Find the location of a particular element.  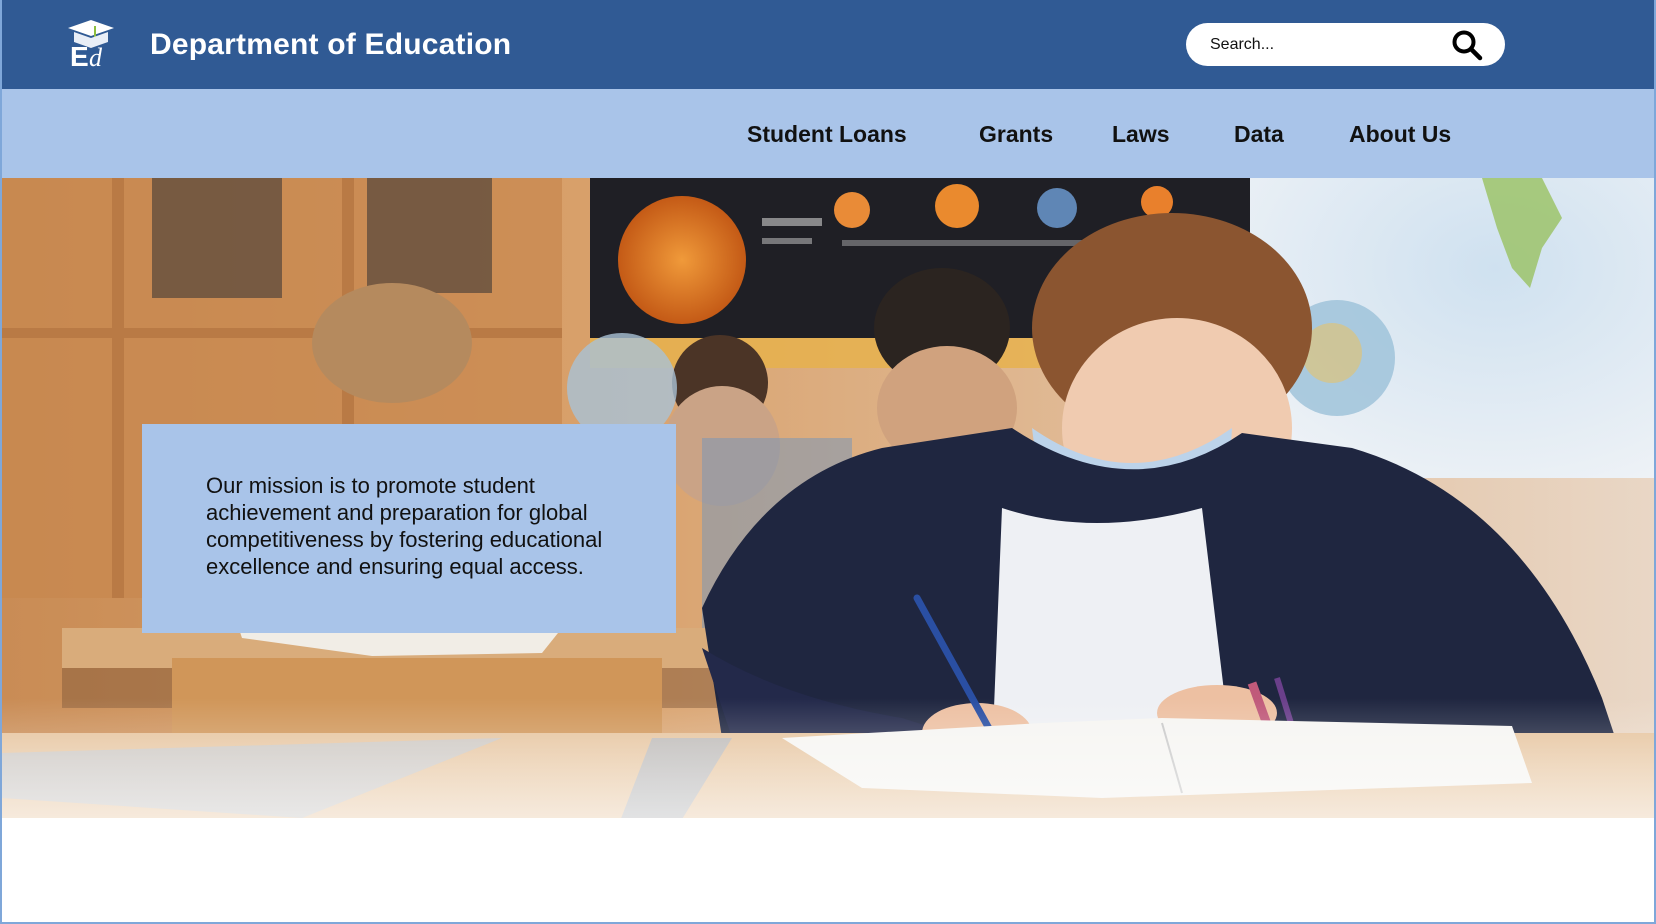

search-button is located at coordinates (1467, 45).